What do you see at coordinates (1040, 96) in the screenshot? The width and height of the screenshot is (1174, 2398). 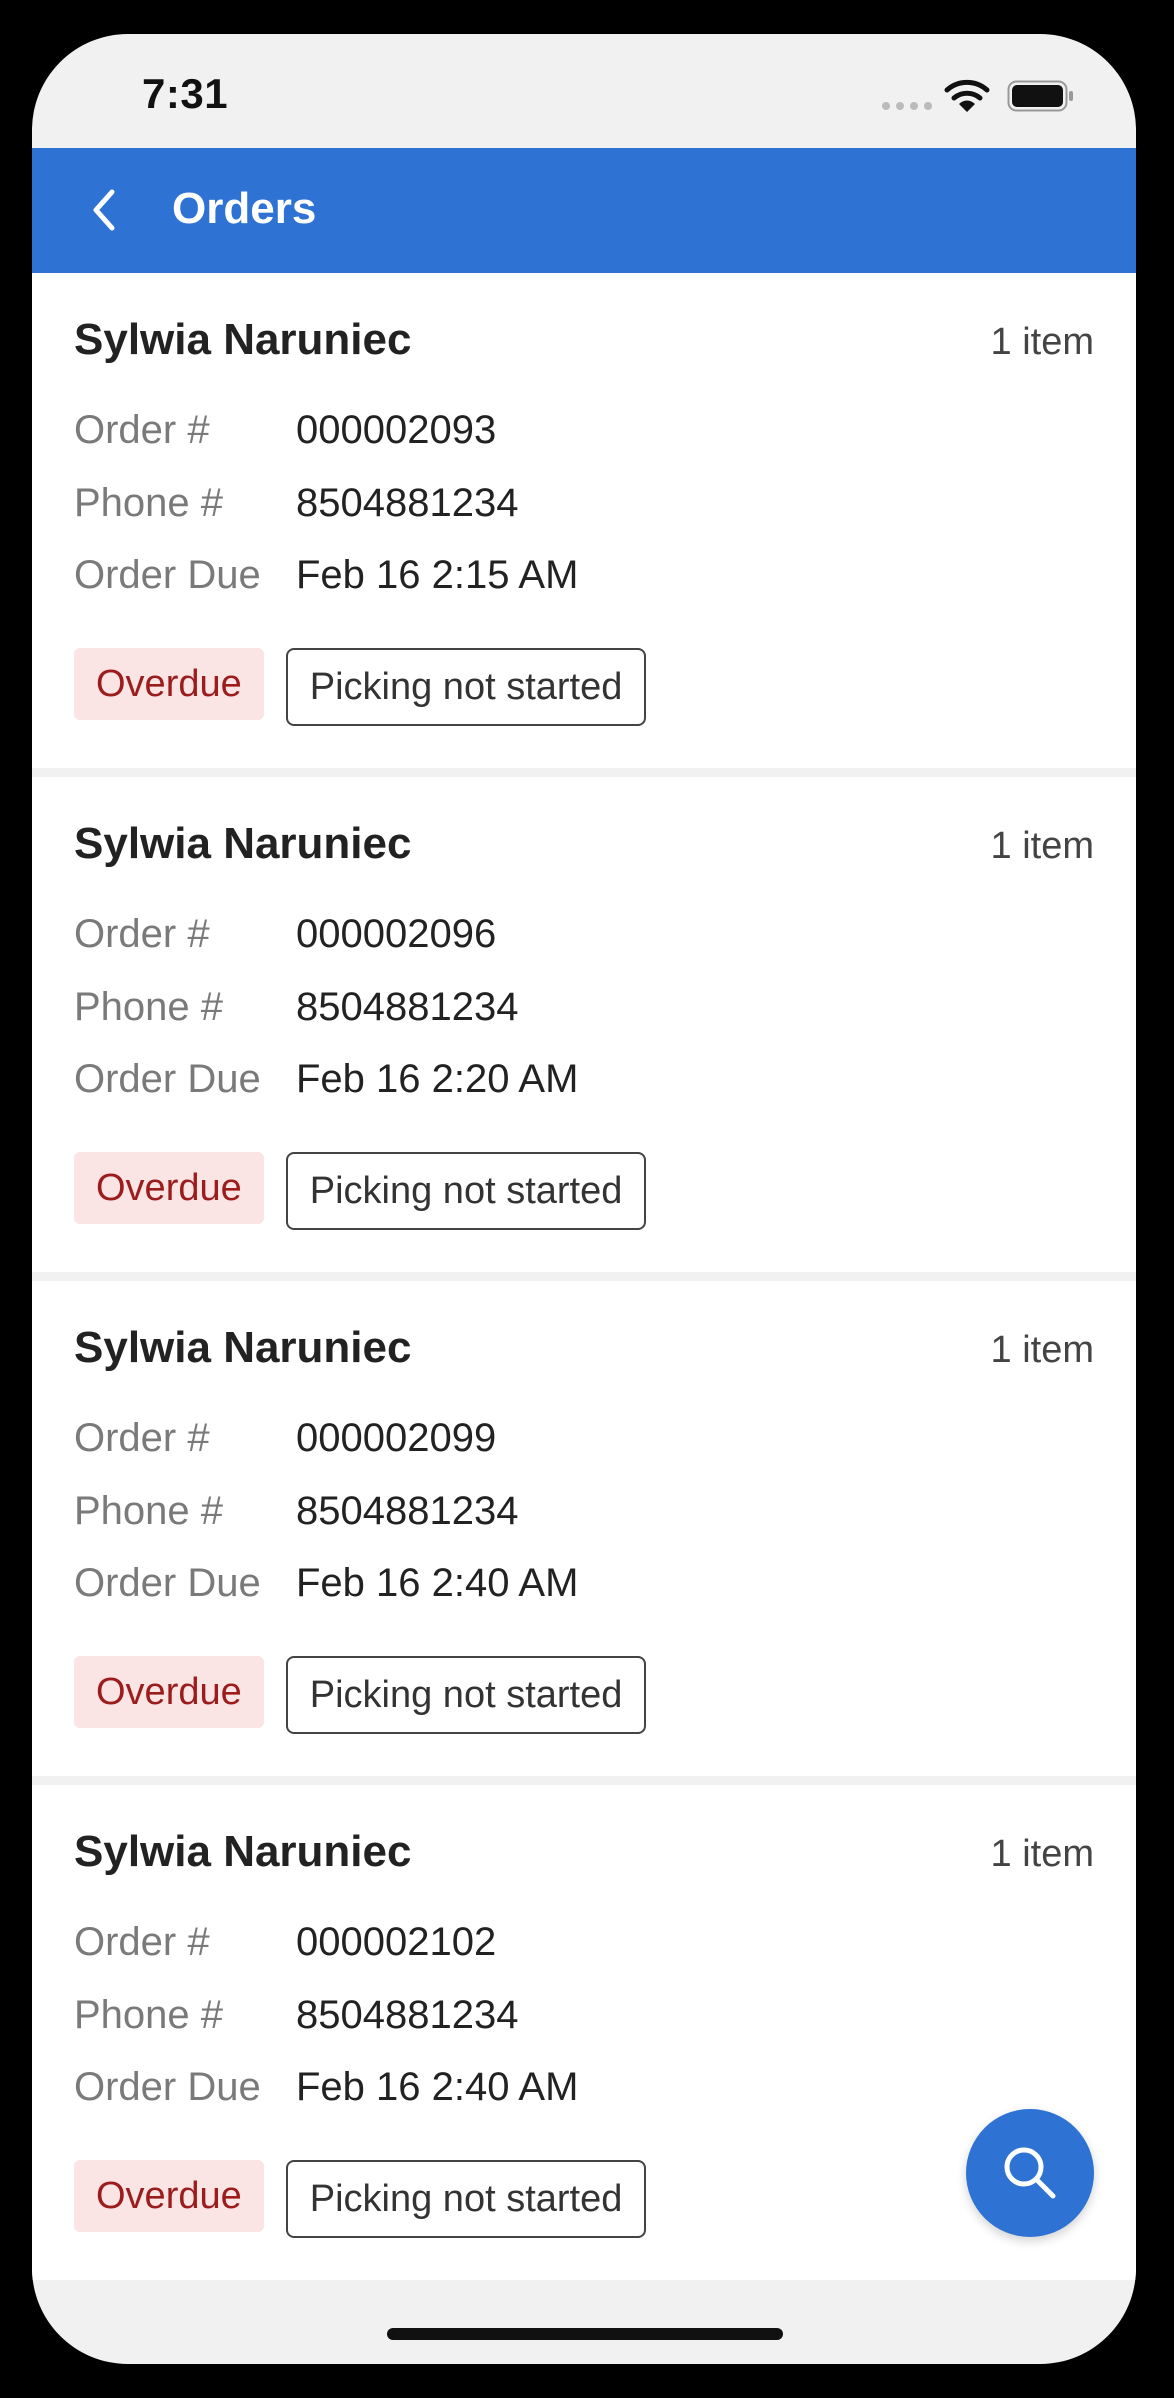 I see `battery-icon` at bounding box center [1040, 96].